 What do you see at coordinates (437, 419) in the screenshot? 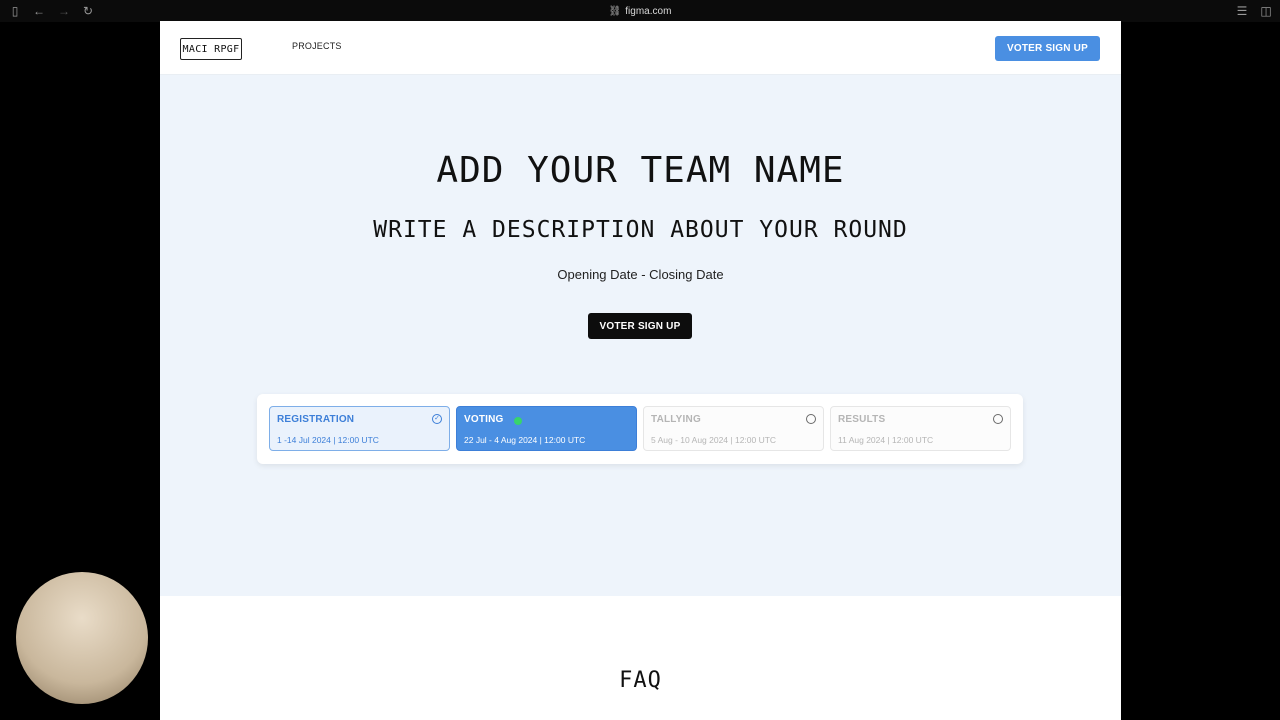
I see `check-circle-icon: ✓` at bounding box center [437, 419].